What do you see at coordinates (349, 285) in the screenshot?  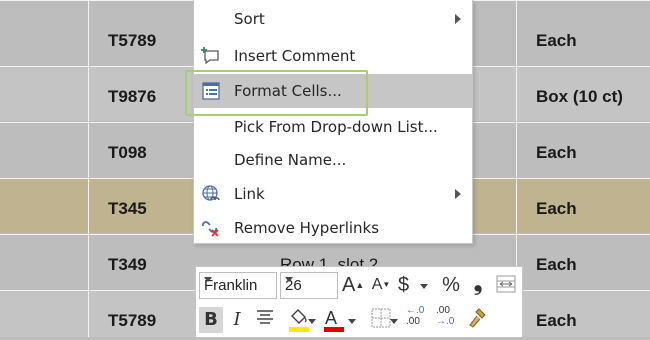 I see `grow-font-icon: A` at bounding box center [349, 285].